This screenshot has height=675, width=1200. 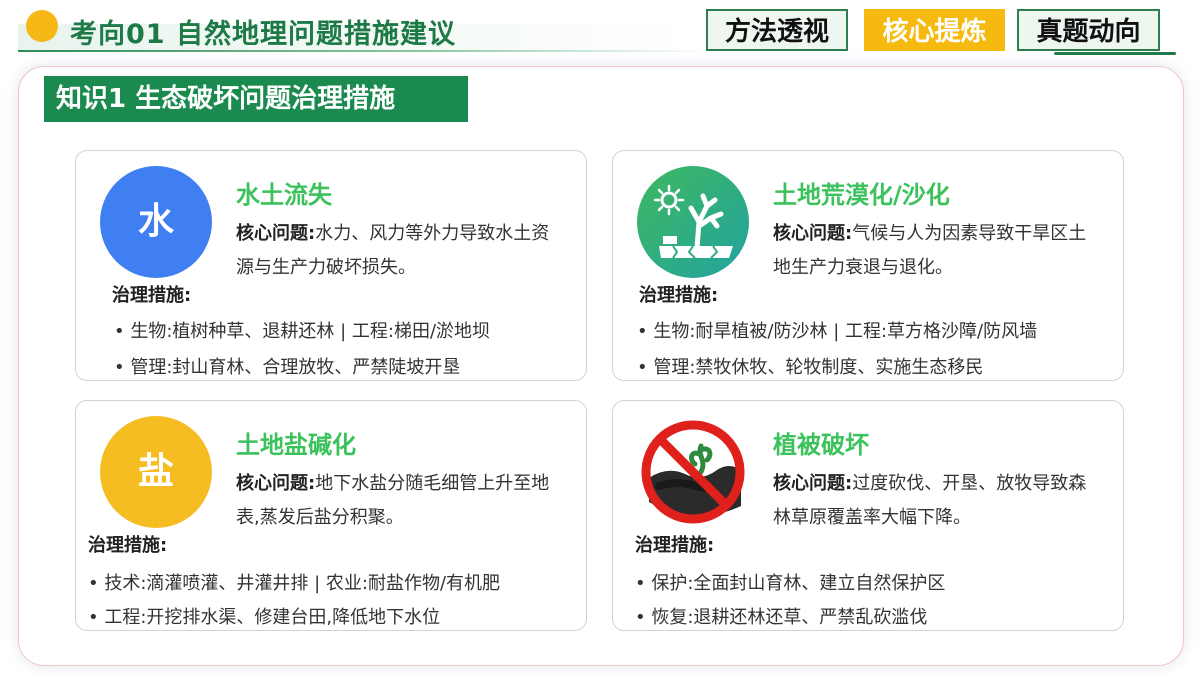 I want to click on core-problem: 核心问题:过度砍伐、开垦、放牧导致森林草原覆盖率大幅下降。, so click(x=938, y=501).